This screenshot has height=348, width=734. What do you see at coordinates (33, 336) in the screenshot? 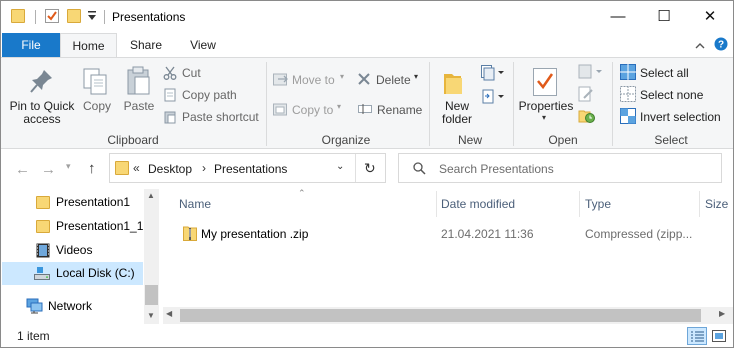
I see `status-item-count: 1 item` at bounding box center [33, 336].